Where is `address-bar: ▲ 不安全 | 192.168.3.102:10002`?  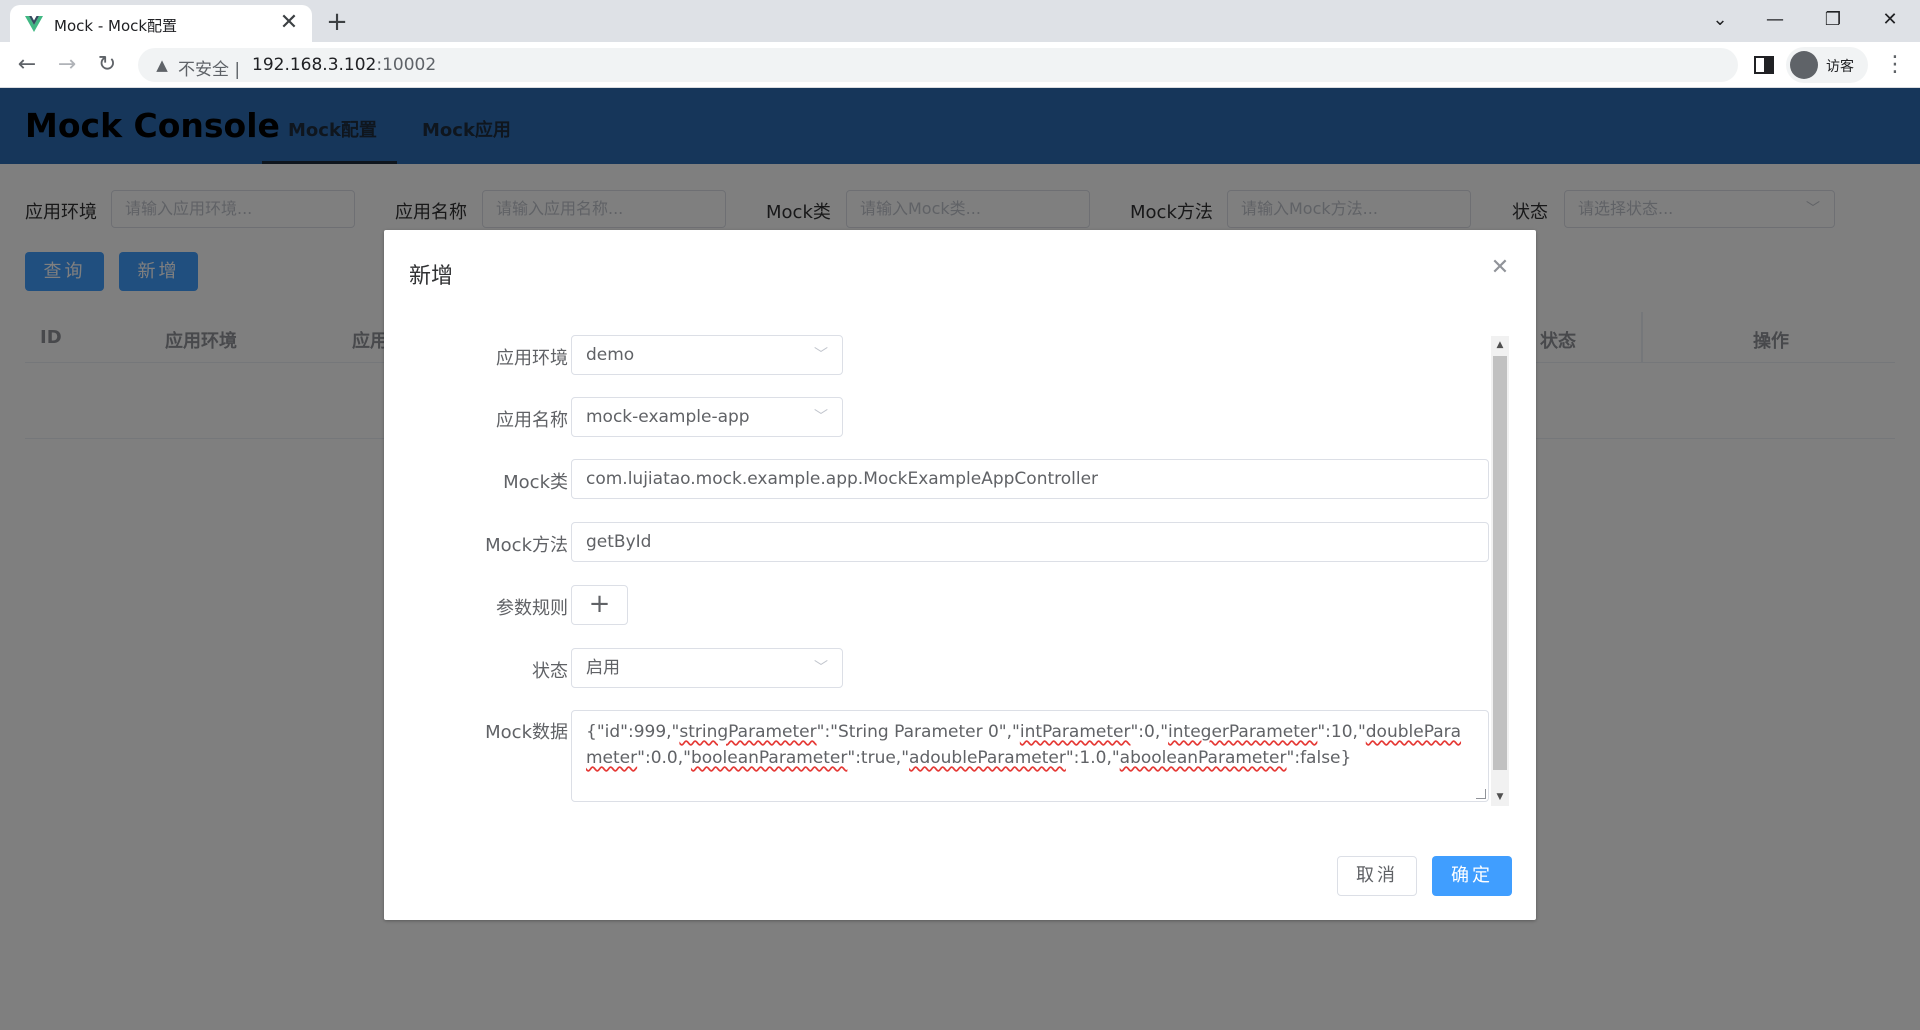 address-bar: ▲ 不安全 | 192.168.3.102:10002 is located at coordinates (938, 65).